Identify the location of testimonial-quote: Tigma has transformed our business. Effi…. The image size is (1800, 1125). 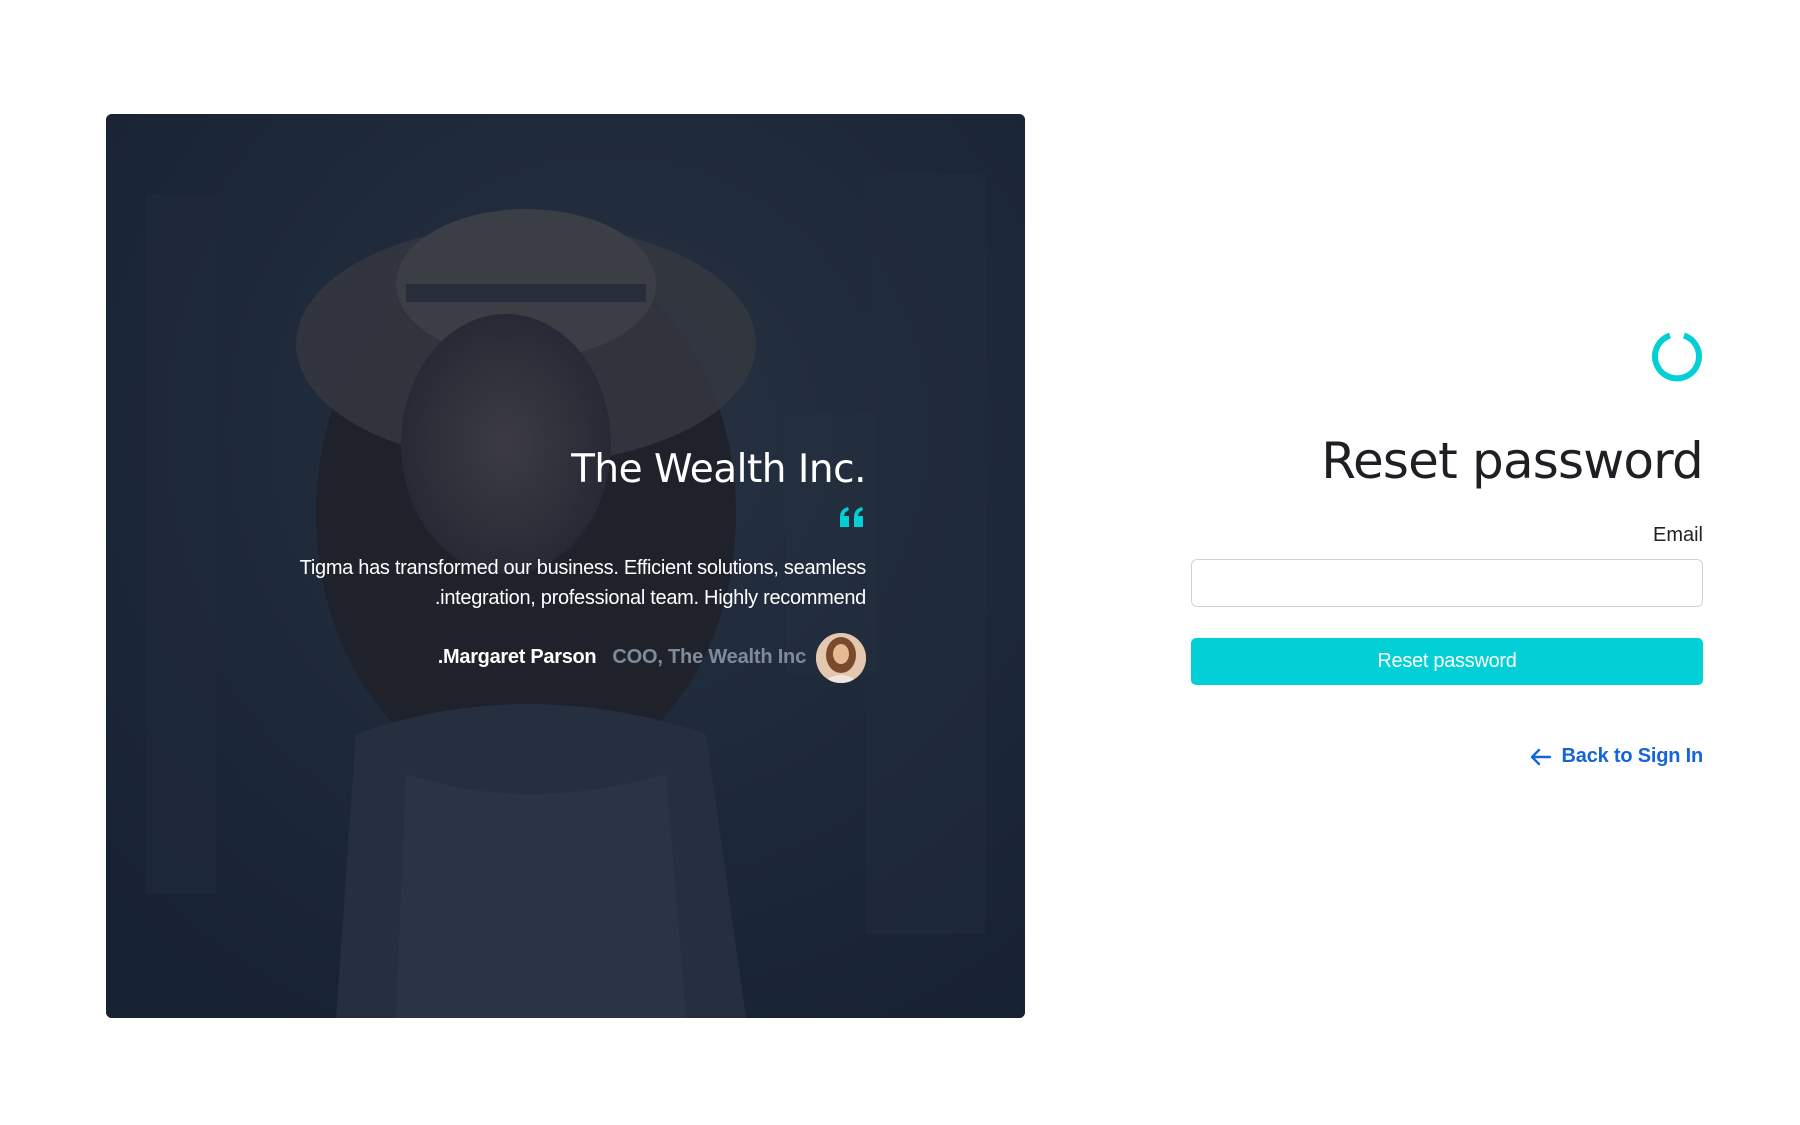
(583, 582).